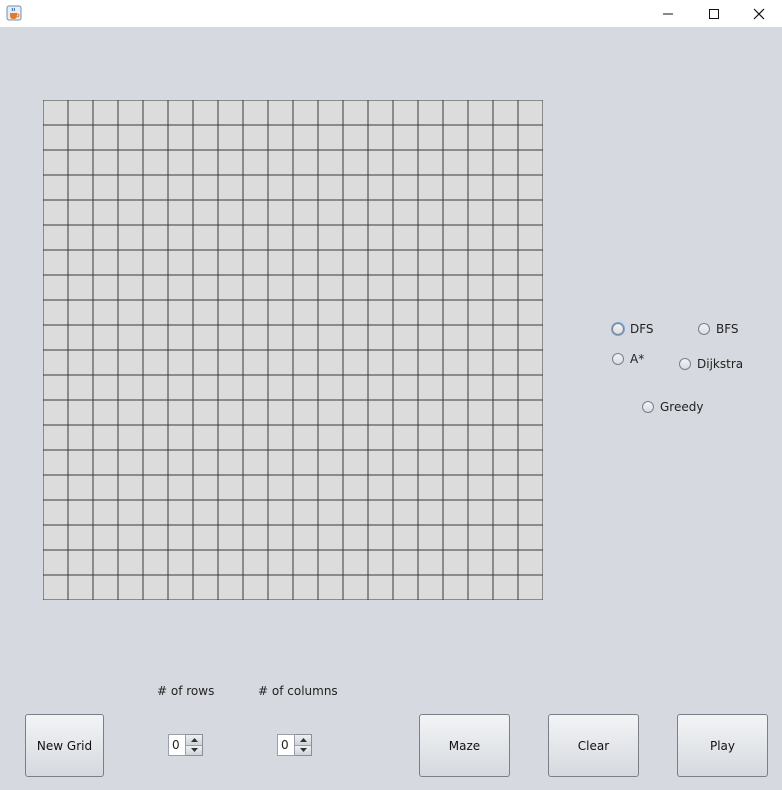 Image resolution: width=782 pixels, height=790 pixels. Describe the element at coordinates (303, 745) in the screenshot. I see `columns-spinner-arrows` at that location.